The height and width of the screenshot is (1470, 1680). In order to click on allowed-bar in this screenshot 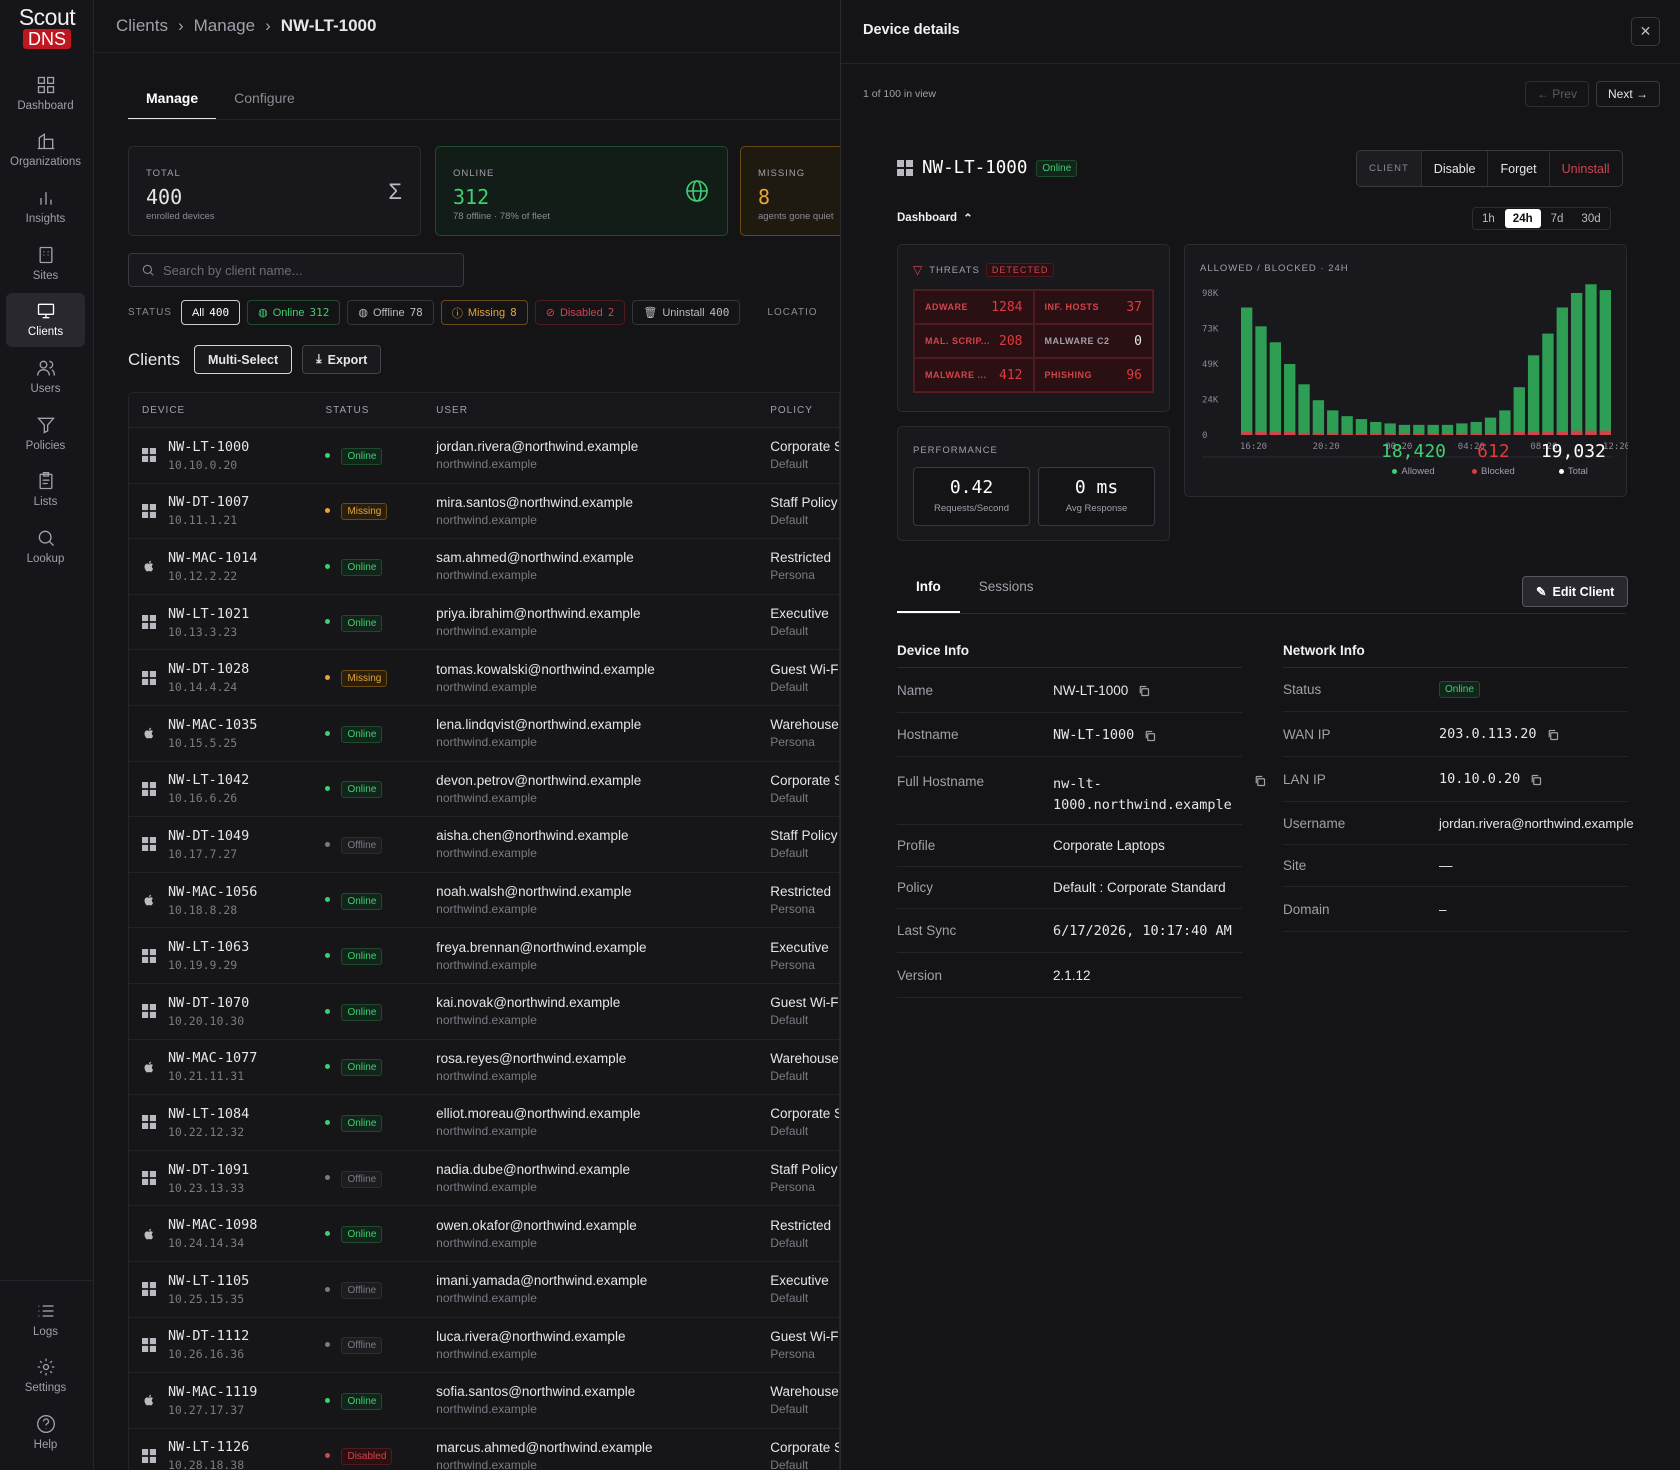, I will do `click(1533, 395)`.